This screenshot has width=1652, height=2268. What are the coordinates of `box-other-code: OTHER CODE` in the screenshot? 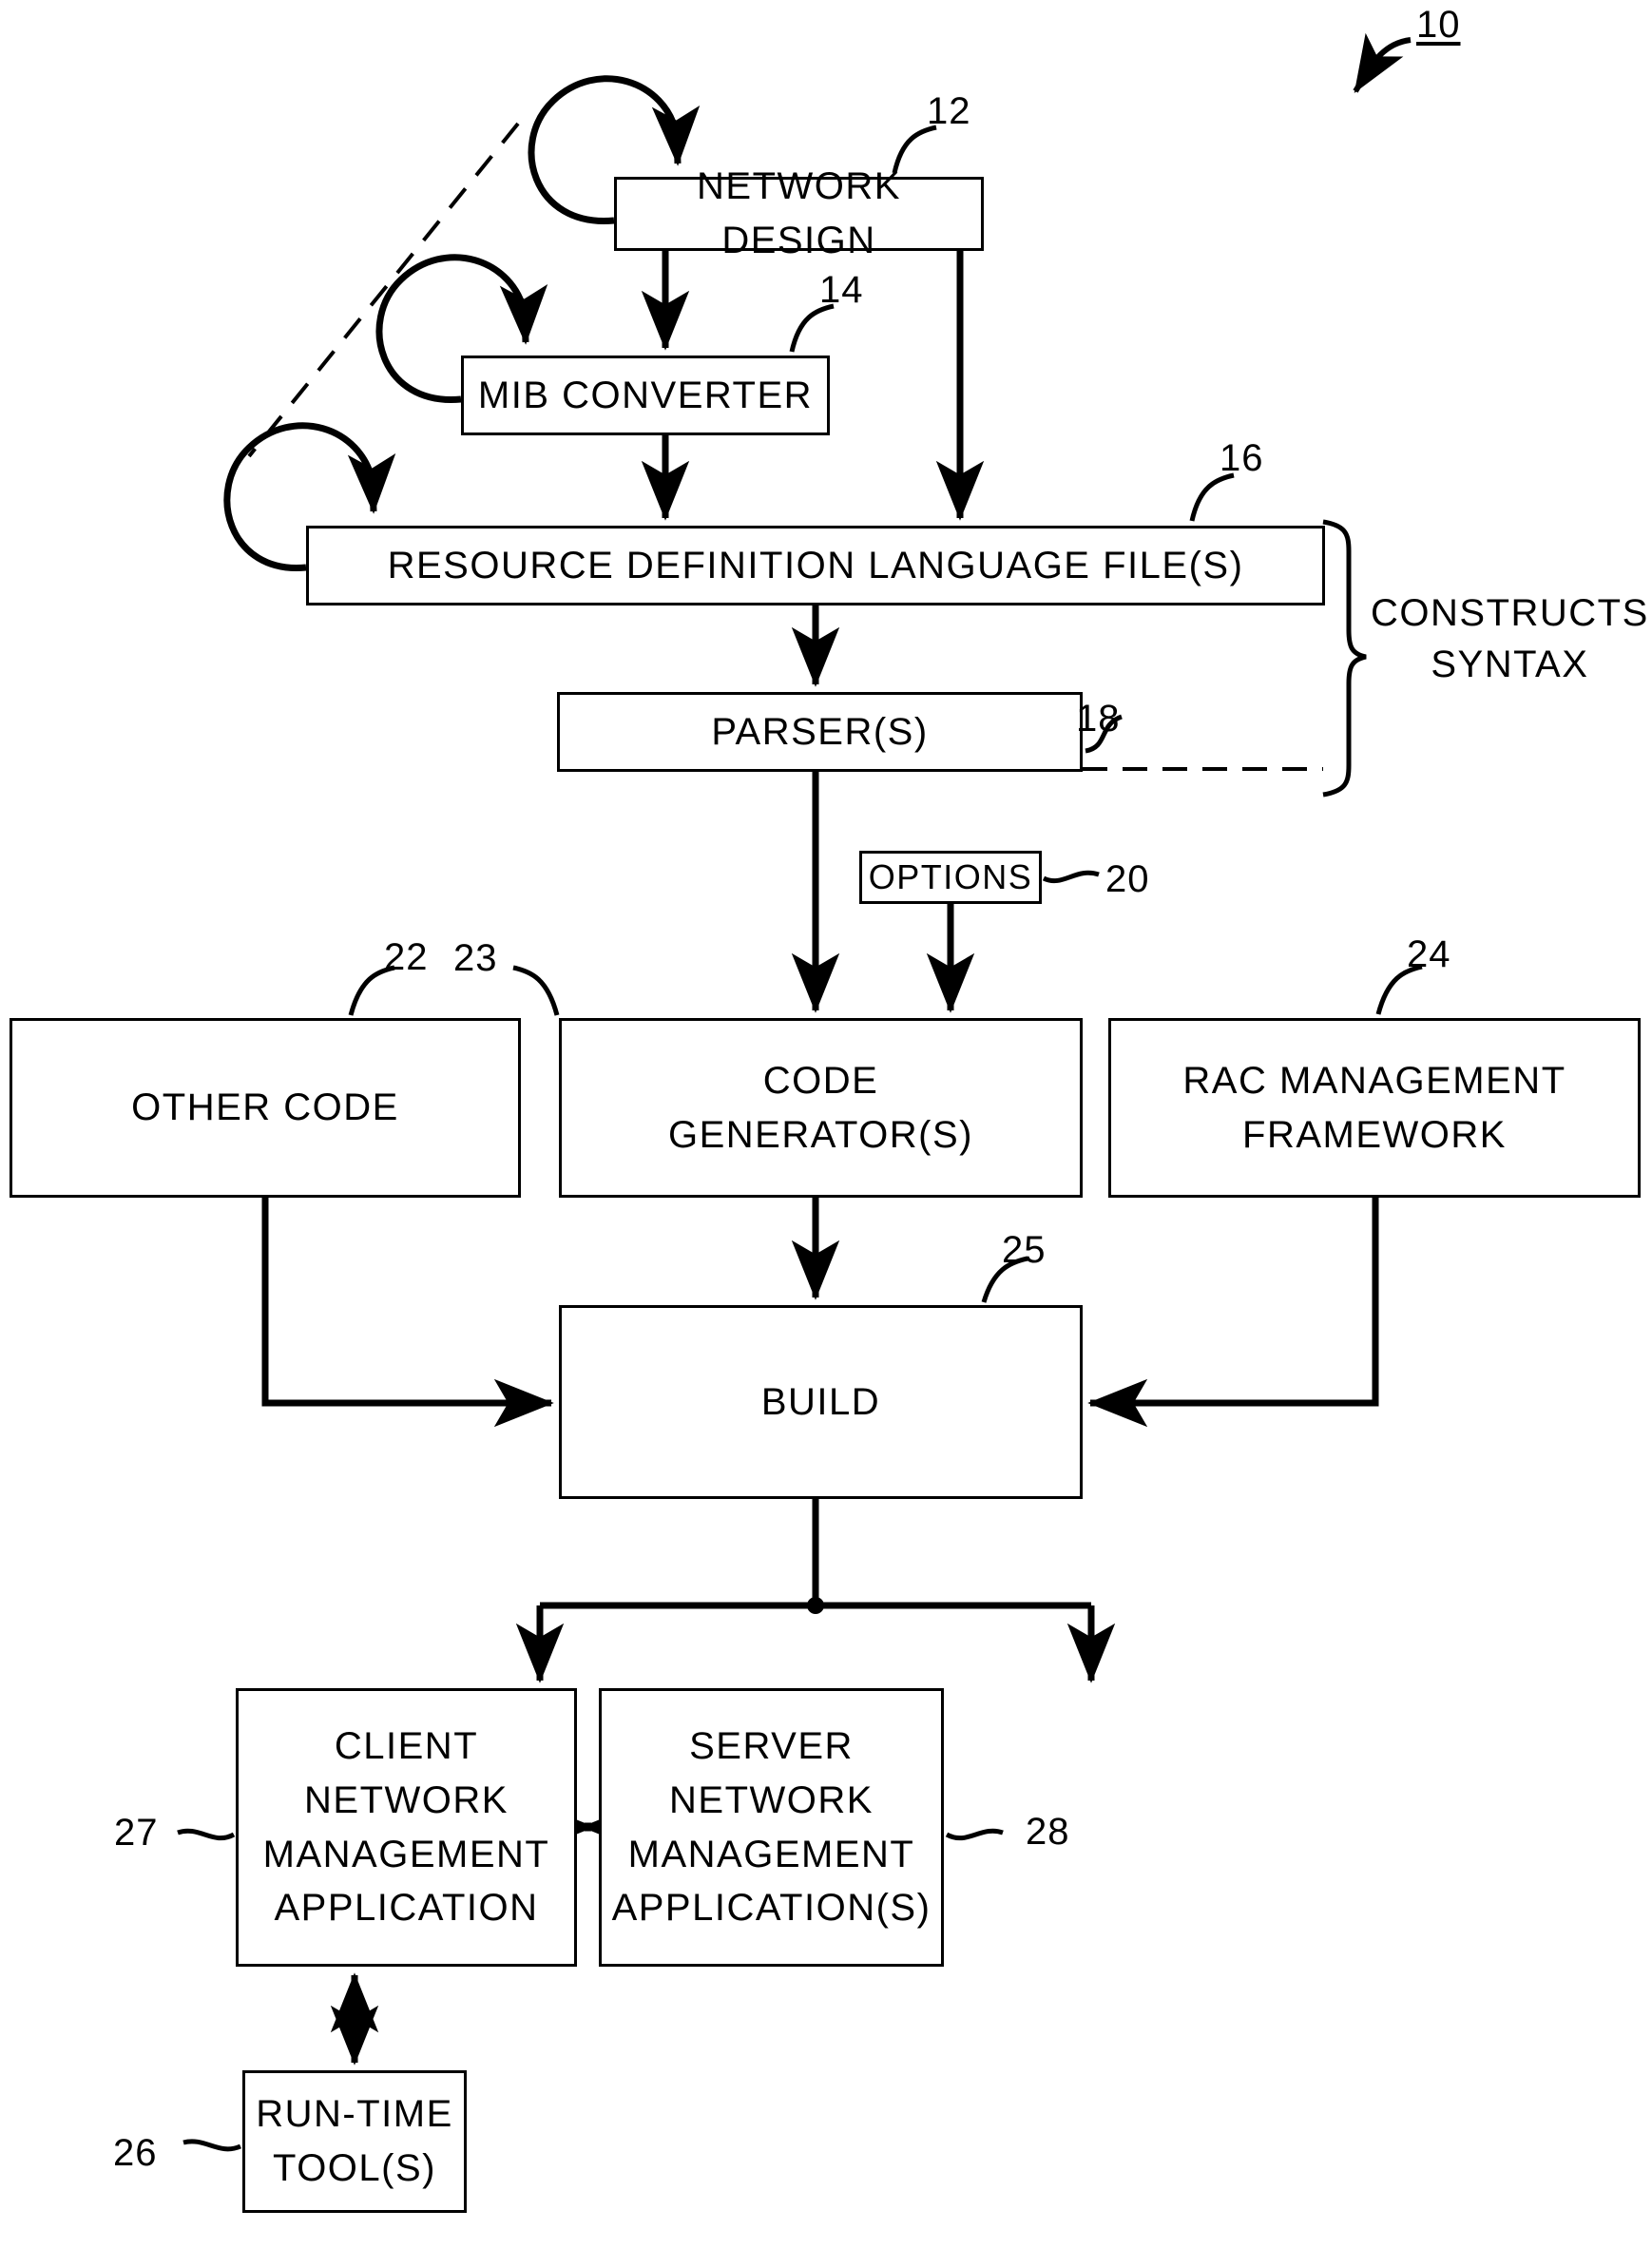 It's located at (265, 1108).